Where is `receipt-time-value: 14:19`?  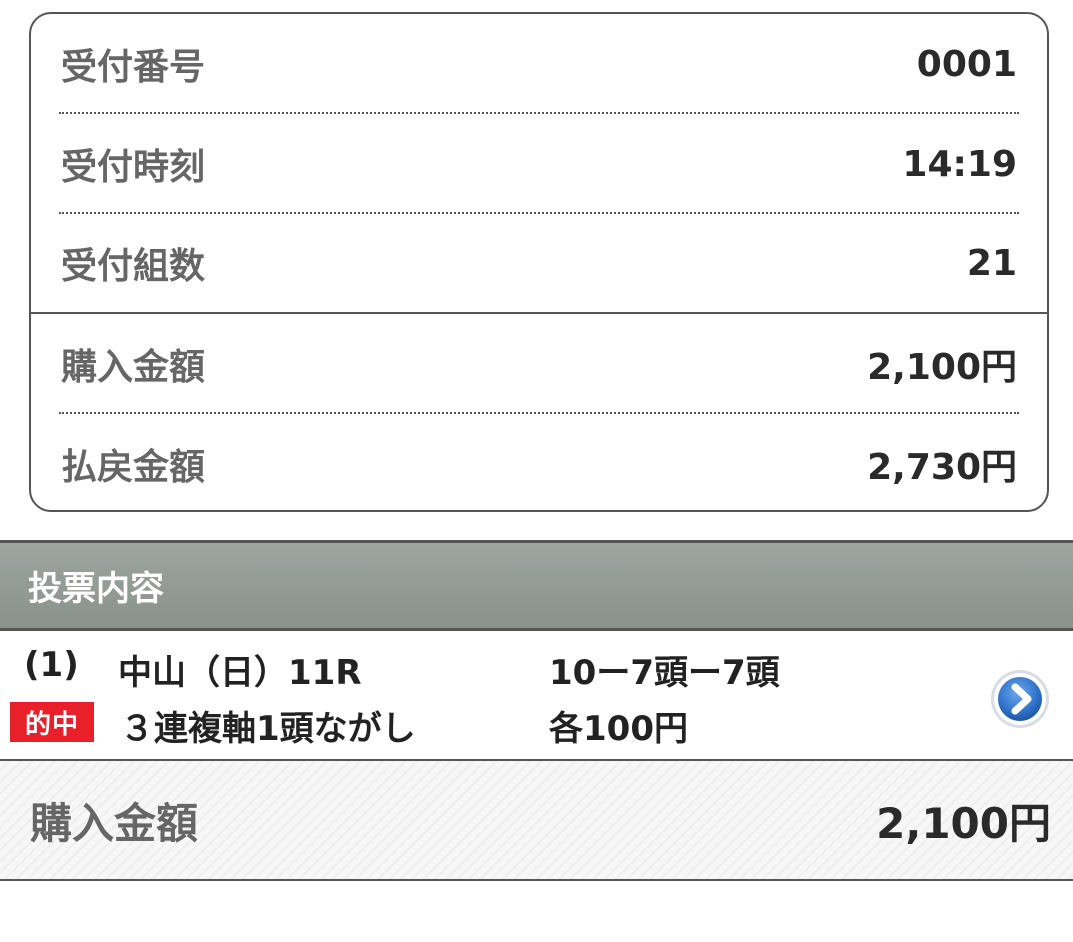 receipt-time-value: 14:19 is located at coordinates (959, 164).